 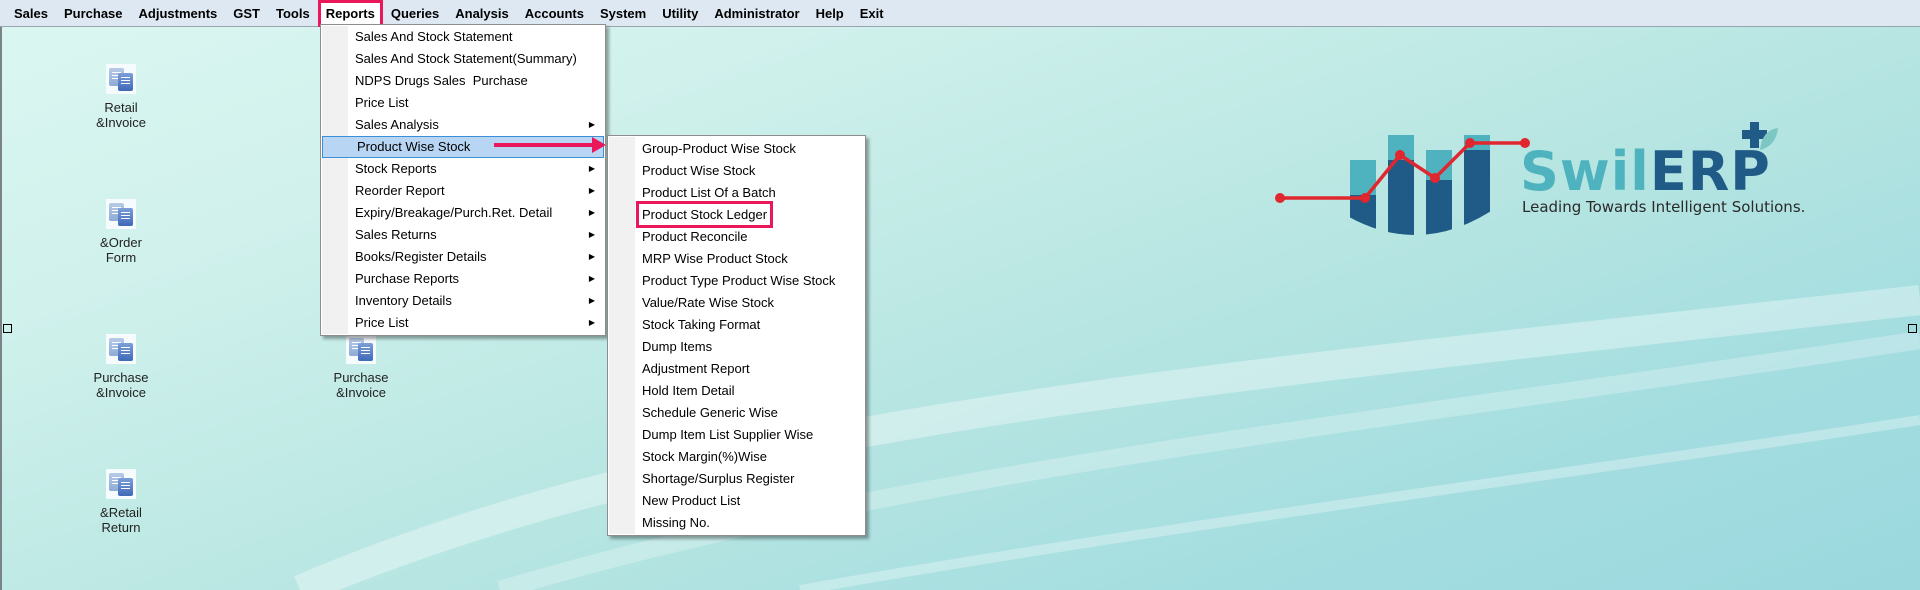 I want to click on submenu-item: Dump Item List Supplier Wise, so click(x=736, y=435).